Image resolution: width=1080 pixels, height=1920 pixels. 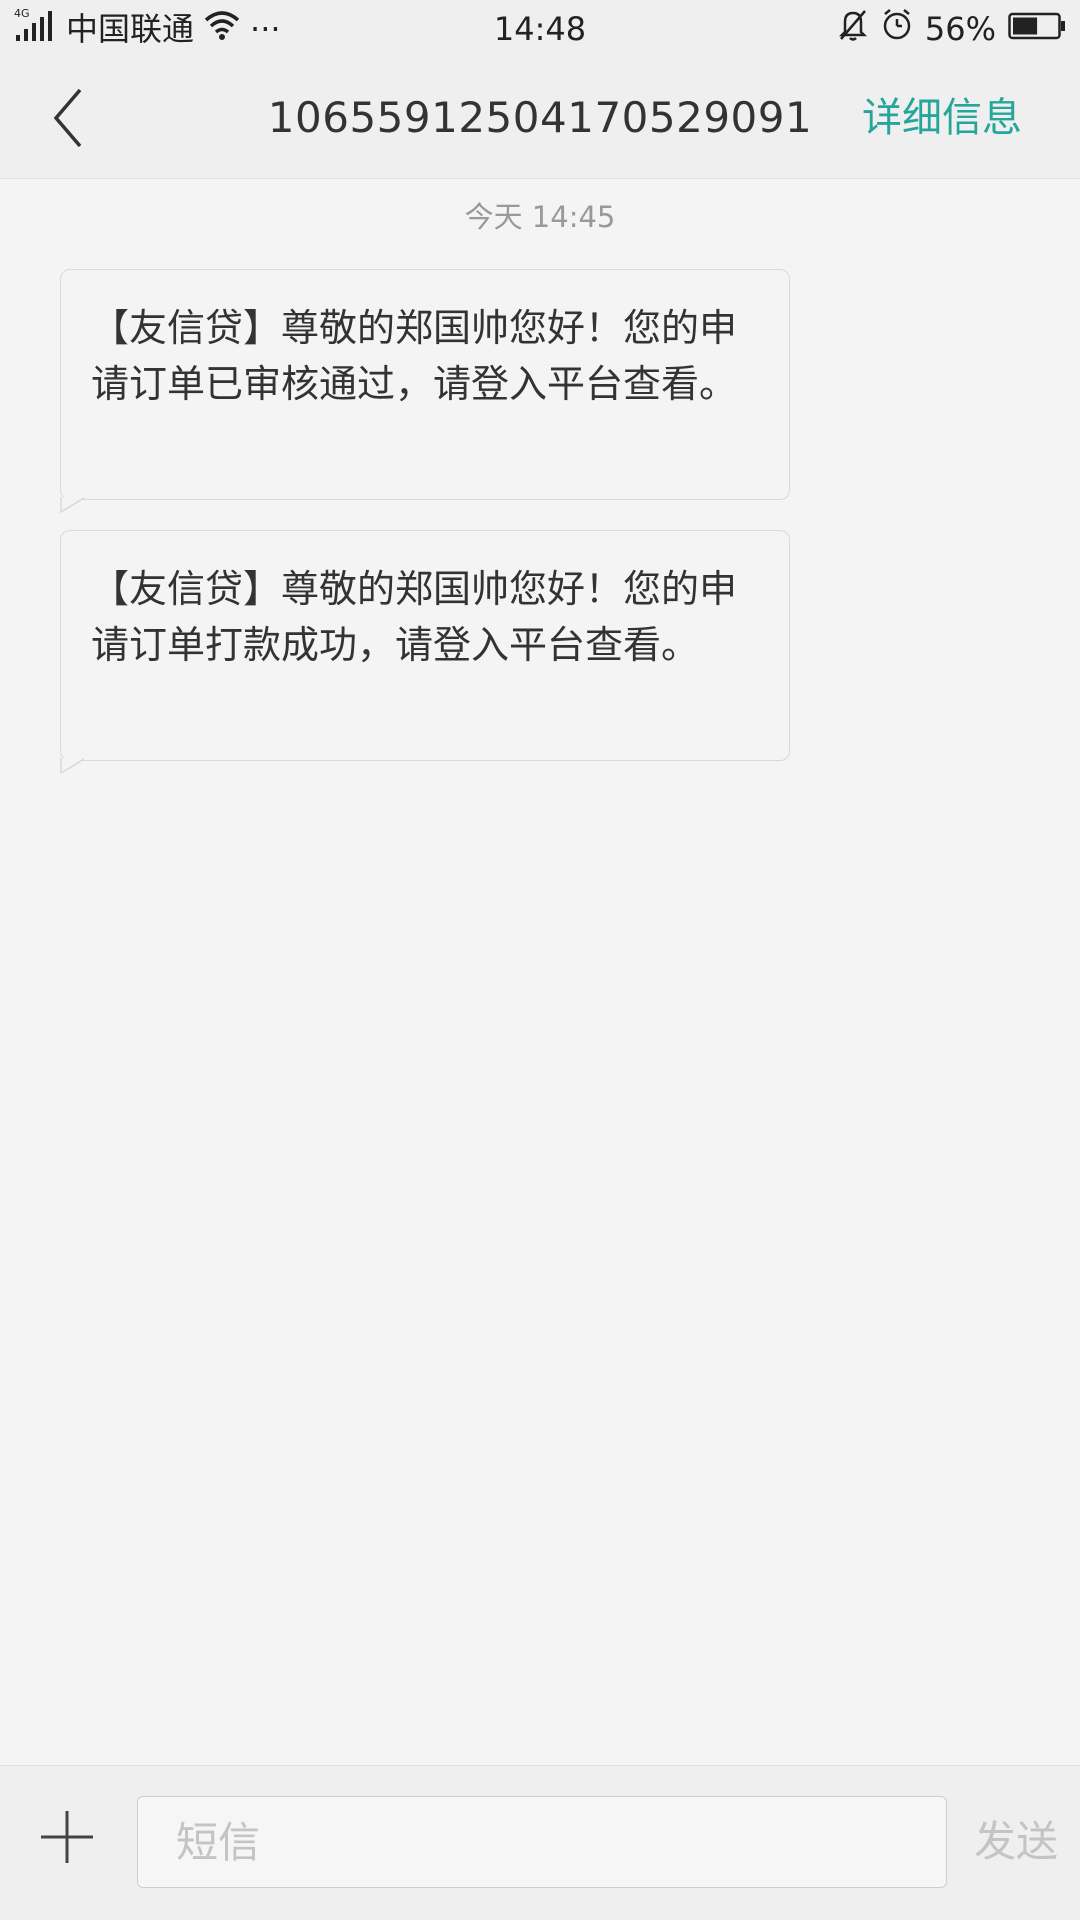 What do you see at coordinates (960, 29) in the screenshot?
I see `battery-percent: 56%` at bounding box center [960, 29].